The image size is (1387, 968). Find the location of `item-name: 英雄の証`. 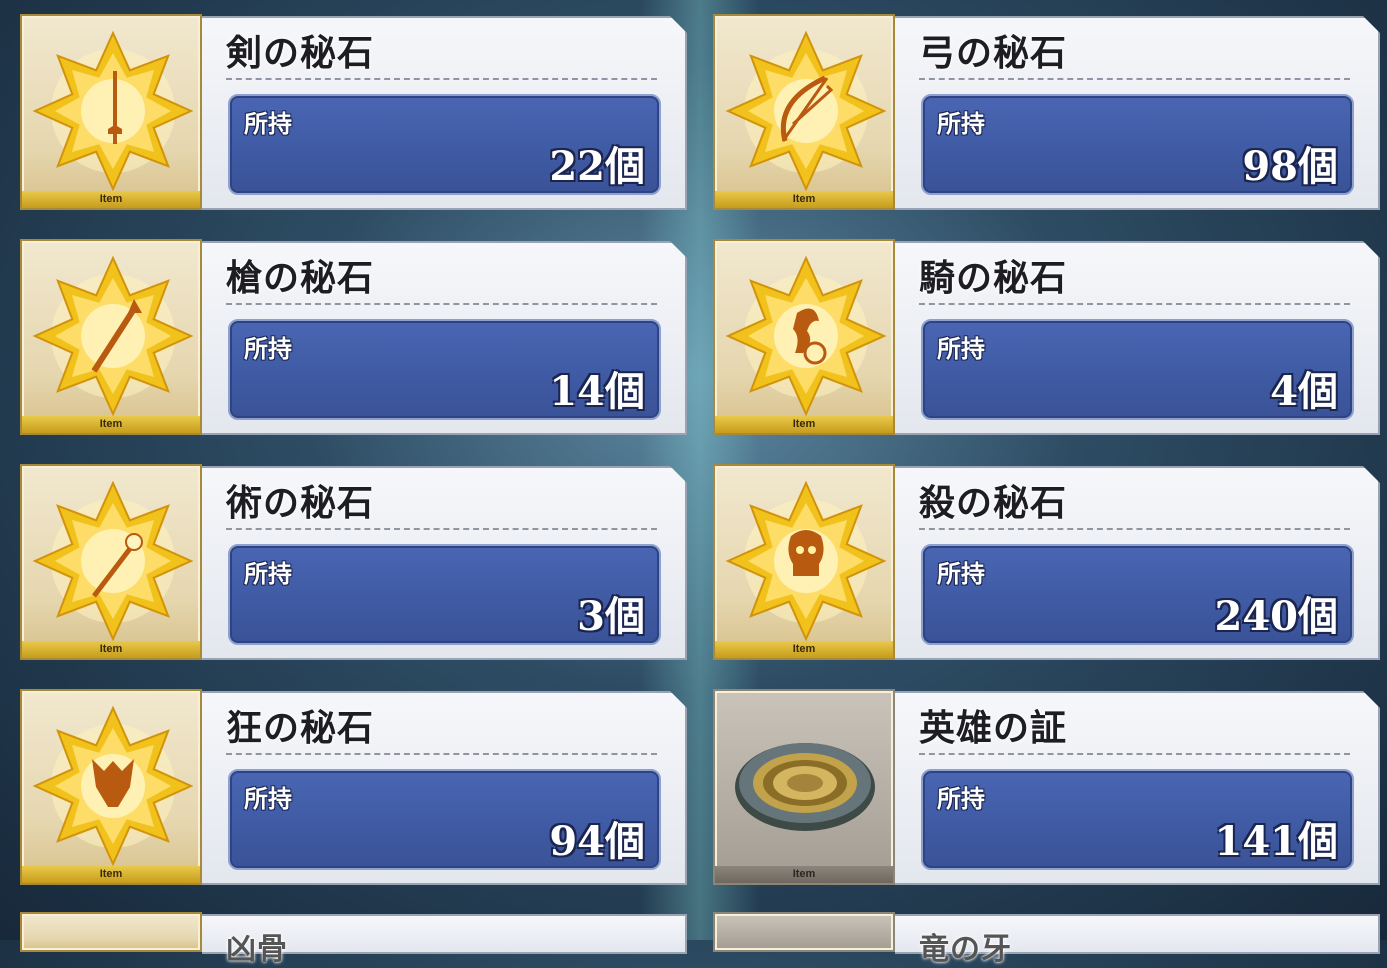

item-name: 英雄の証 is located at coordinates (993, 728).